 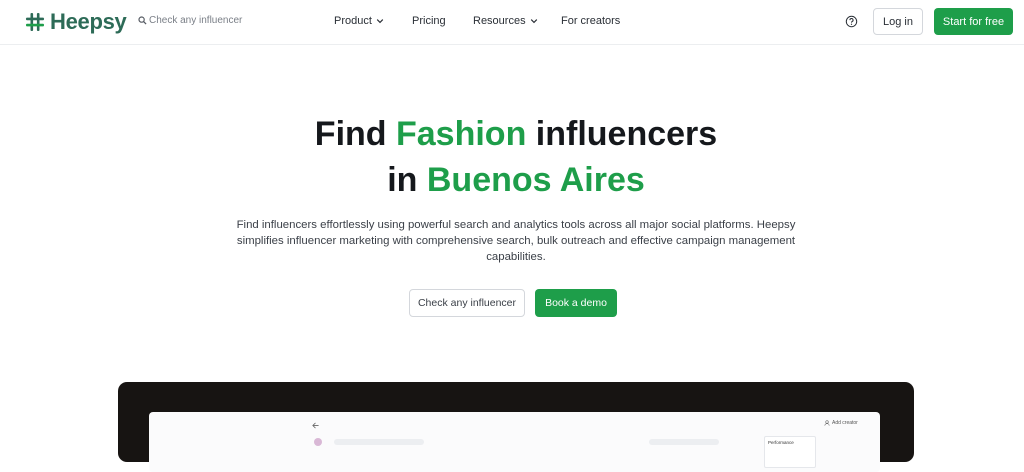 I want to click on title-highlight-location: Buenos Aires, so click(x=535, y=180).